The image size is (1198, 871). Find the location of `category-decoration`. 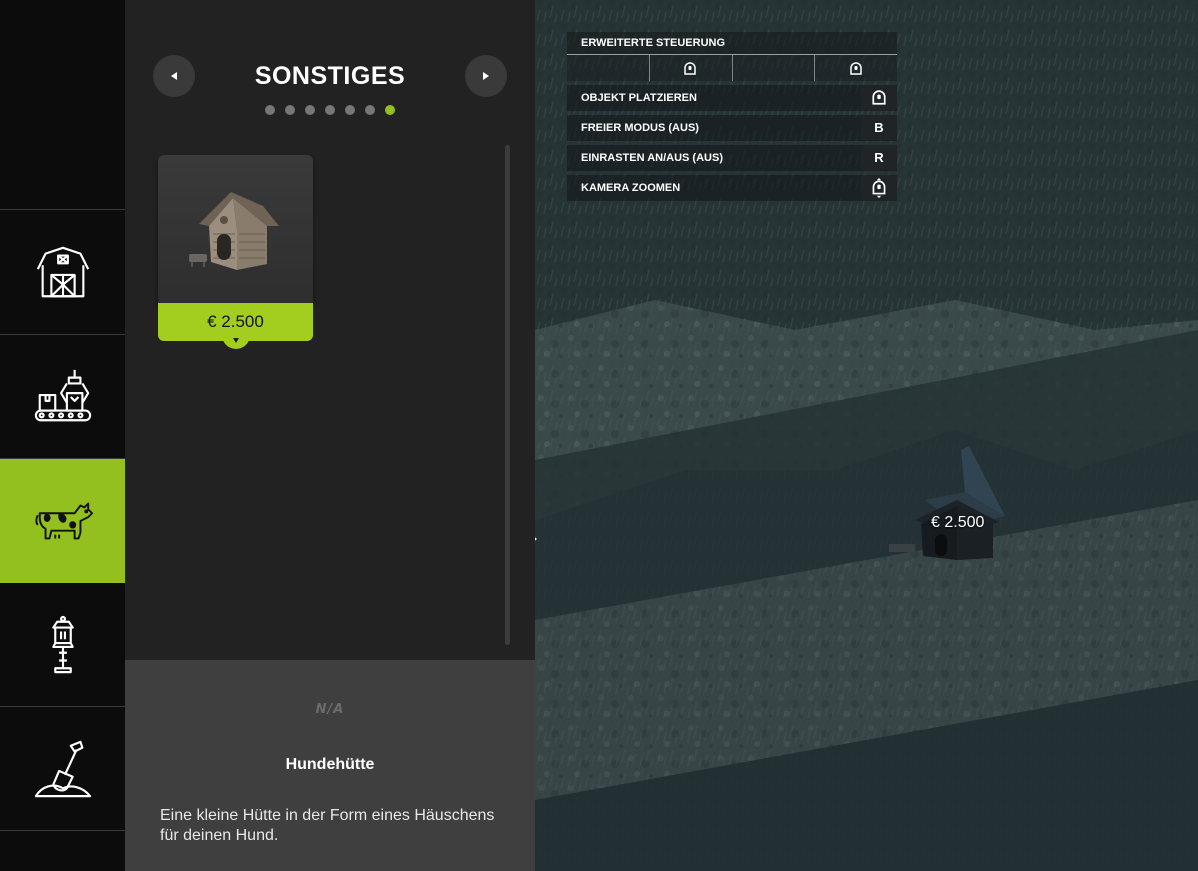

category-decoration is located at coordinates (62, 645).